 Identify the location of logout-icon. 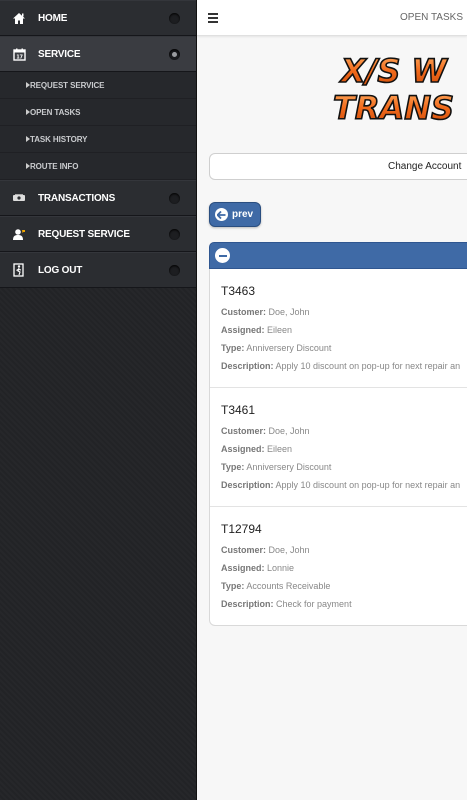
(19, 270).